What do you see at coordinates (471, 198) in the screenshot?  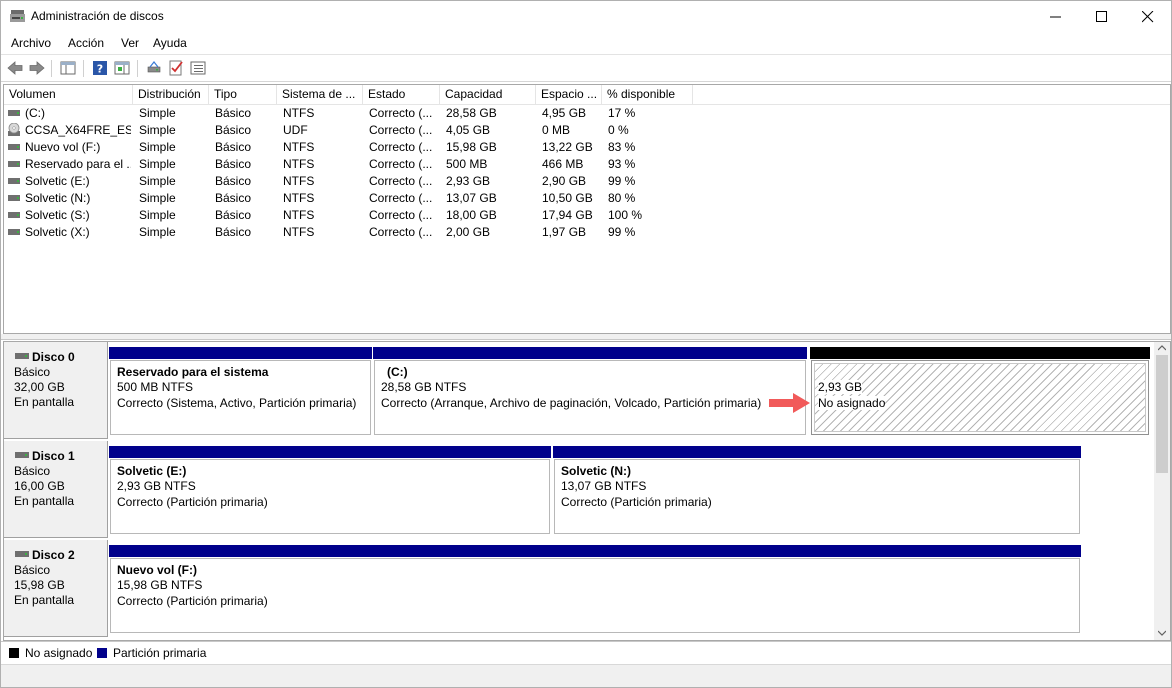 I see `volume-capacity: 13,07 GB` at bounding box center [471, 198].